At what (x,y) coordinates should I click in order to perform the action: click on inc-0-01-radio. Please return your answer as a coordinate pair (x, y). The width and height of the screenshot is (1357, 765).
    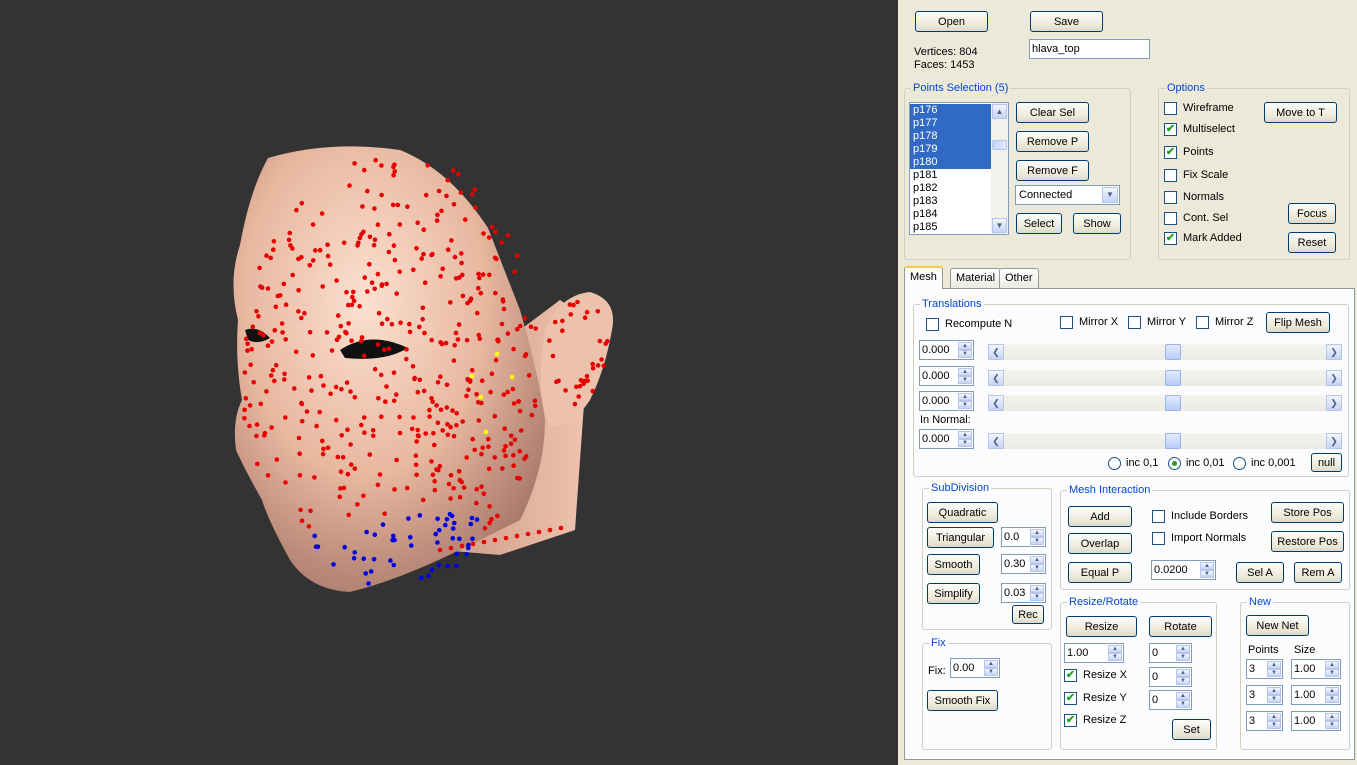
    Looking at the image, I should click on (1174, 463).